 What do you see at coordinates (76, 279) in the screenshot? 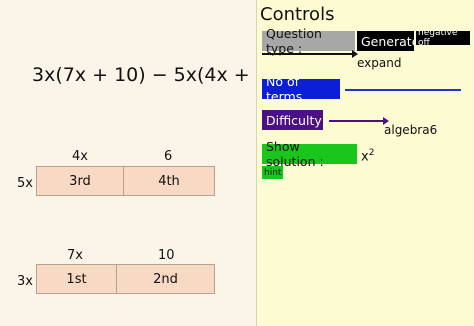
I see `grid2-cell-1: 1st` at bounding box center [76, 279].